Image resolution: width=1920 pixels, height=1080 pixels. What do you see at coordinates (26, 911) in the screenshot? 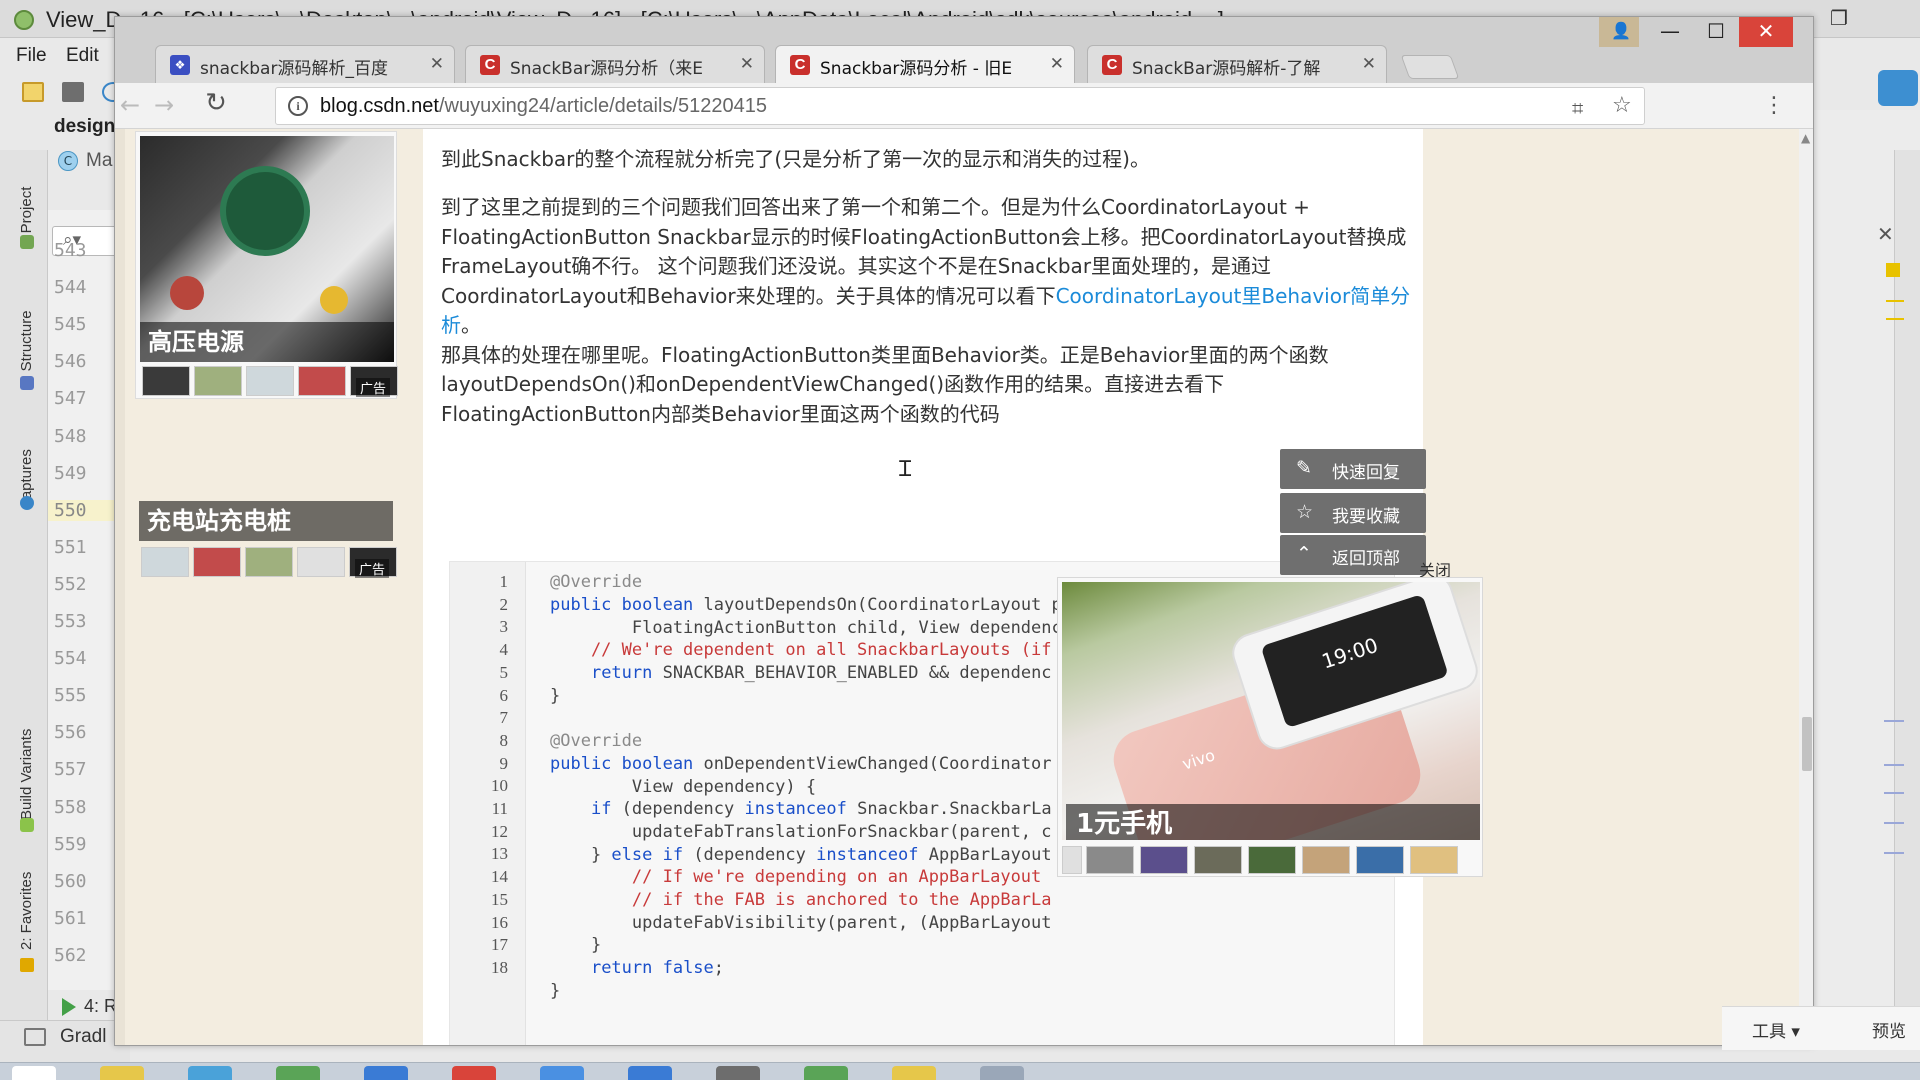
I see `tool-tab-favorites: 2: Favorites` at bounding box center [26, 911].